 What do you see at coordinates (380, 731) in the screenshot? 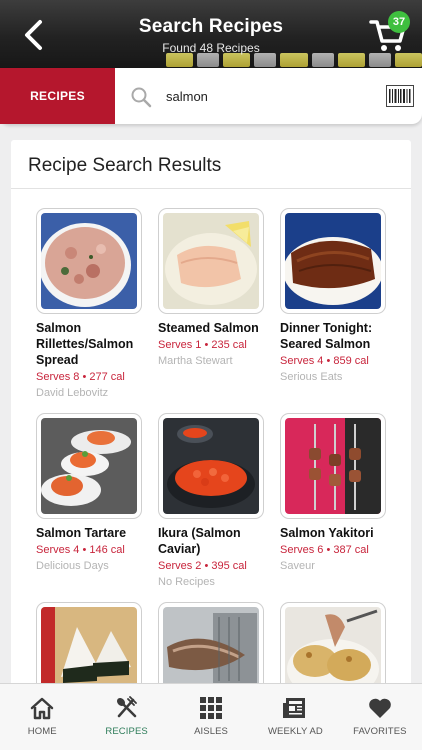
I see `tab-label: FAVORITES` at bounding box center [380, 731].